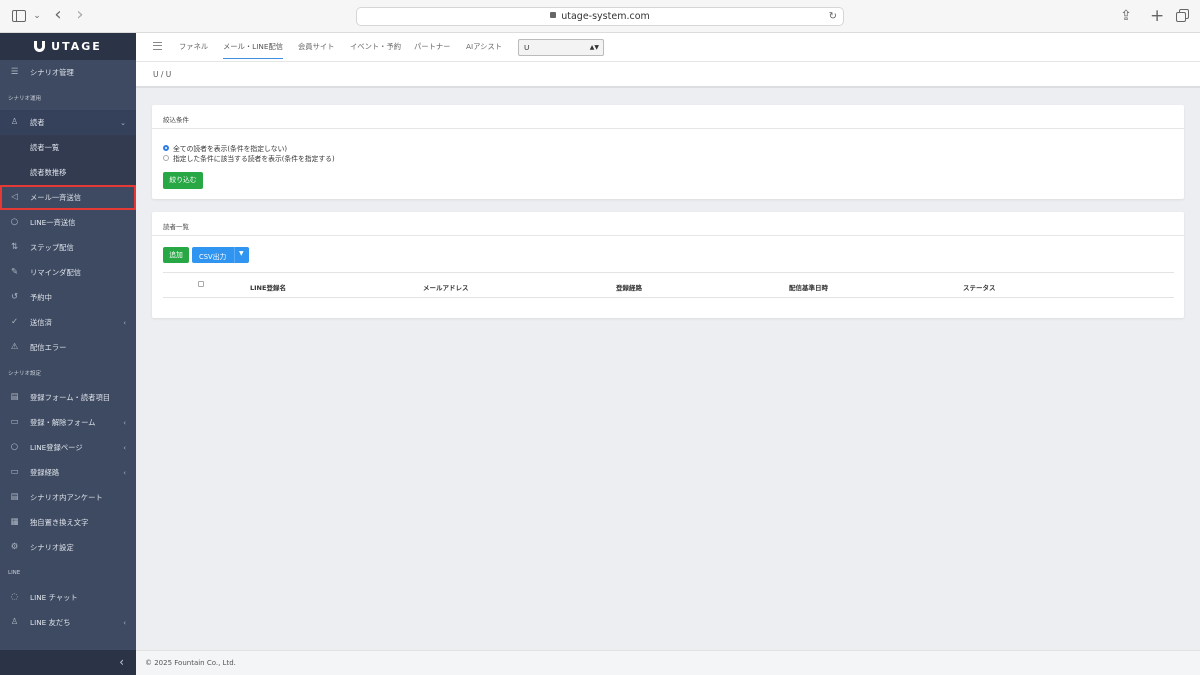 The width and height of the screenshot is (1200, 675). What do you see at coordinates (316, 47) in the screenshot?
I see `tab-member-site: 会員サイト` at bounding box center [316, 47].